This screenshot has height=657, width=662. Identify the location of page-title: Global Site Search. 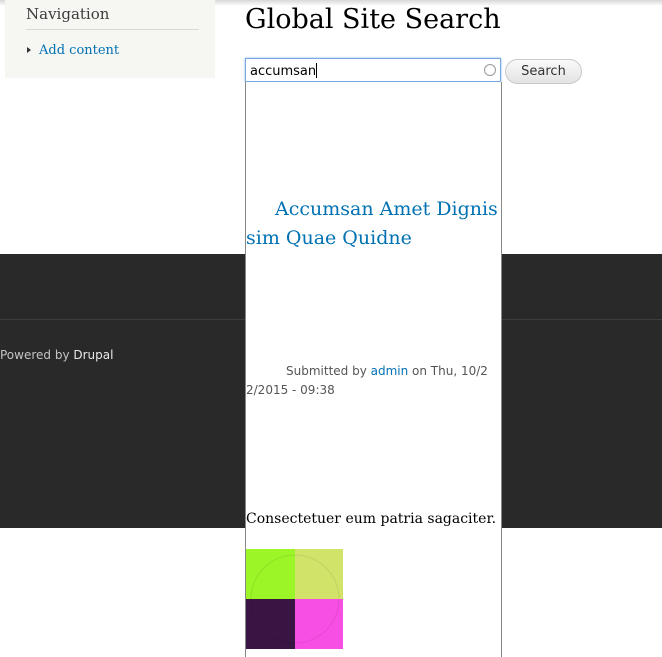
(373, 19).